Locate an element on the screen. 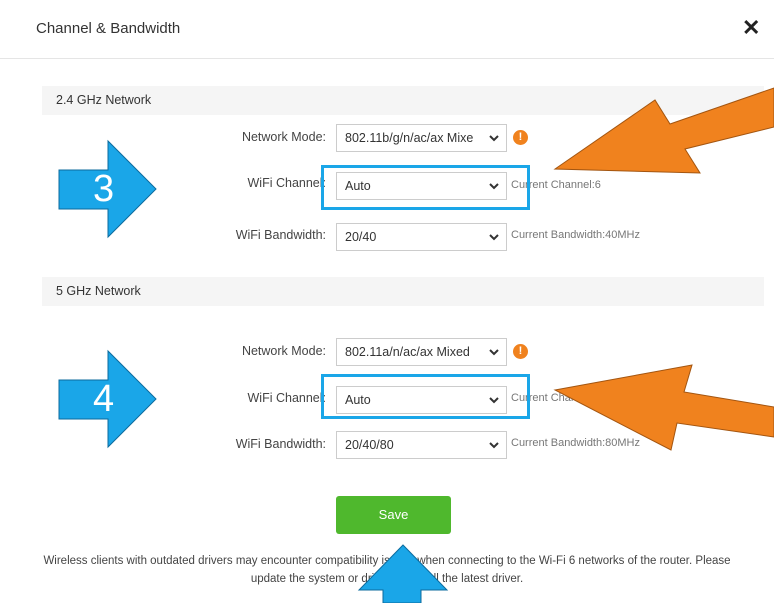  step-number-3: 3 is located at coordinates (104, 189).